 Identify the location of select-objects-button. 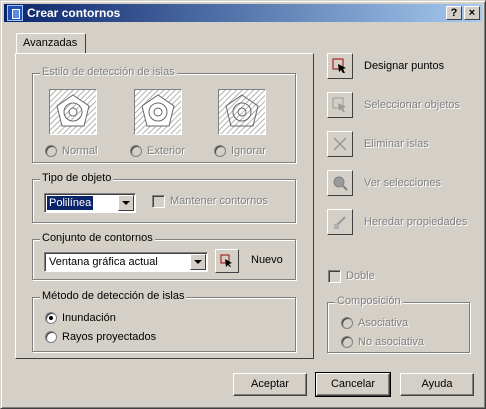
(340, 105).